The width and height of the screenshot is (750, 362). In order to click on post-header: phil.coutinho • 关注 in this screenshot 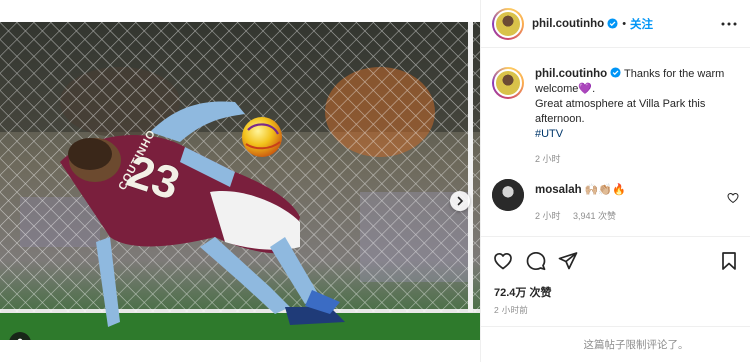, I will do `click(615, 24)`.